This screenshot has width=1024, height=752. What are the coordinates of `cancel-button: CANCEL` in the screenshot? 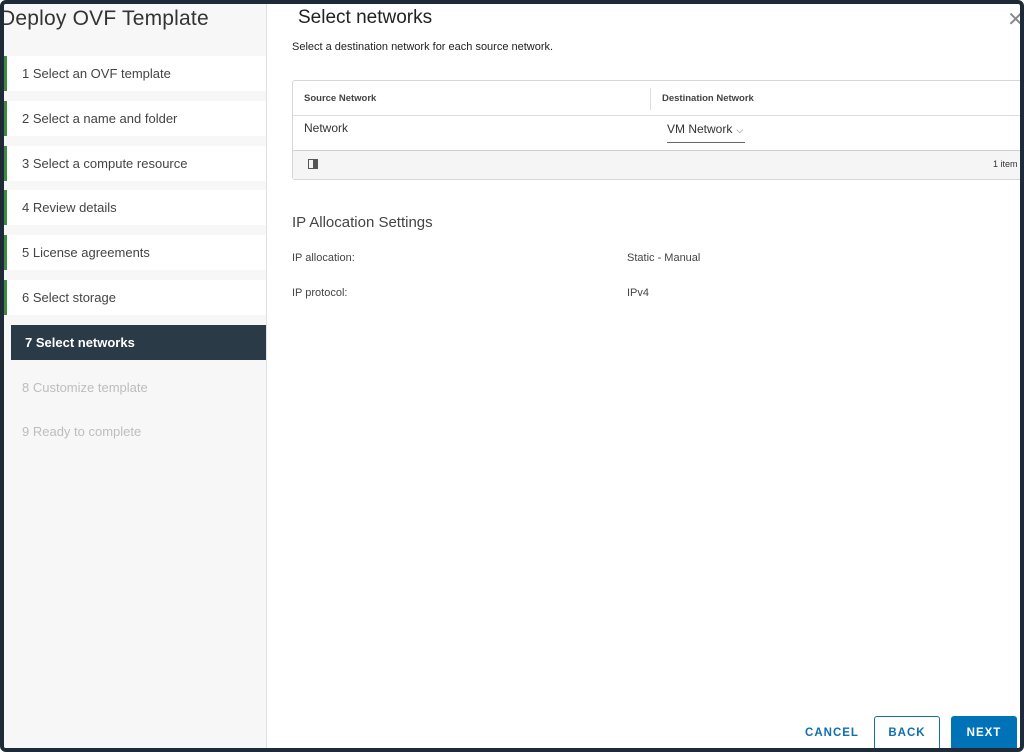 It's located at (832, 732).